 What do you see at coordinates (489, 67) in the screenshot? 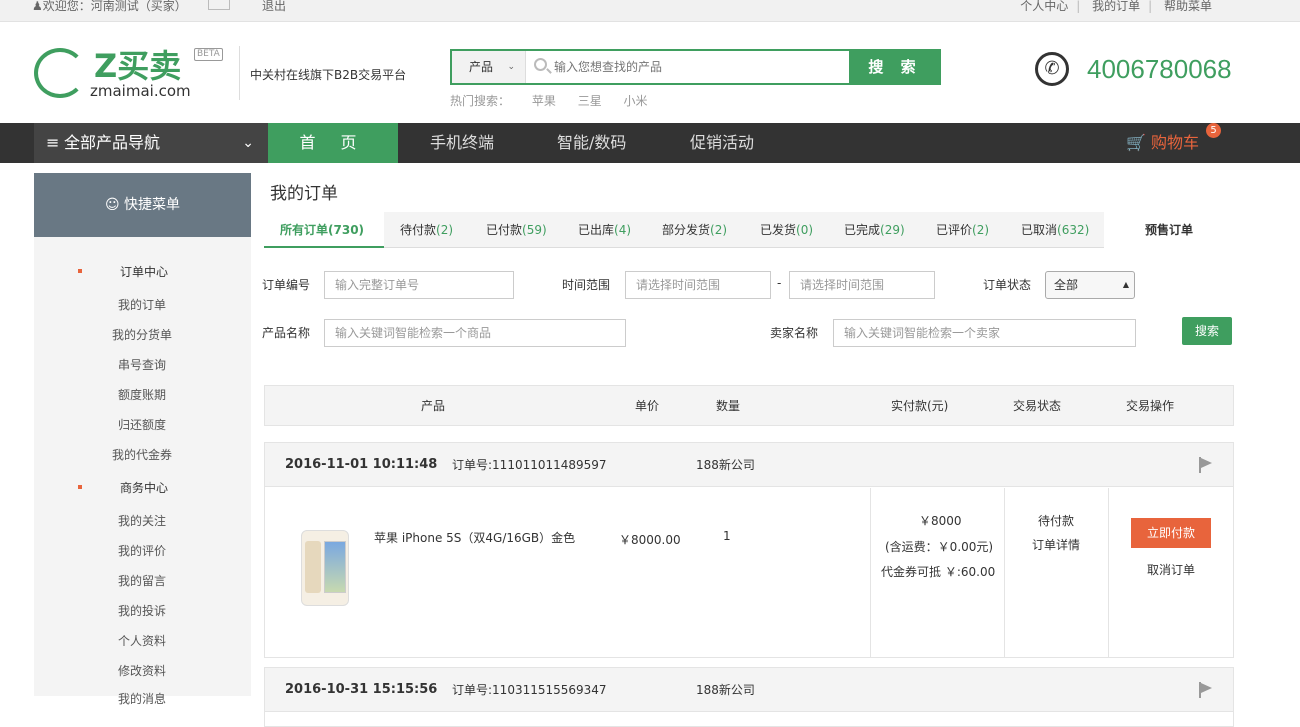
I see `search-category-select: 产品 ⌄` at bounding box center [489, 67].